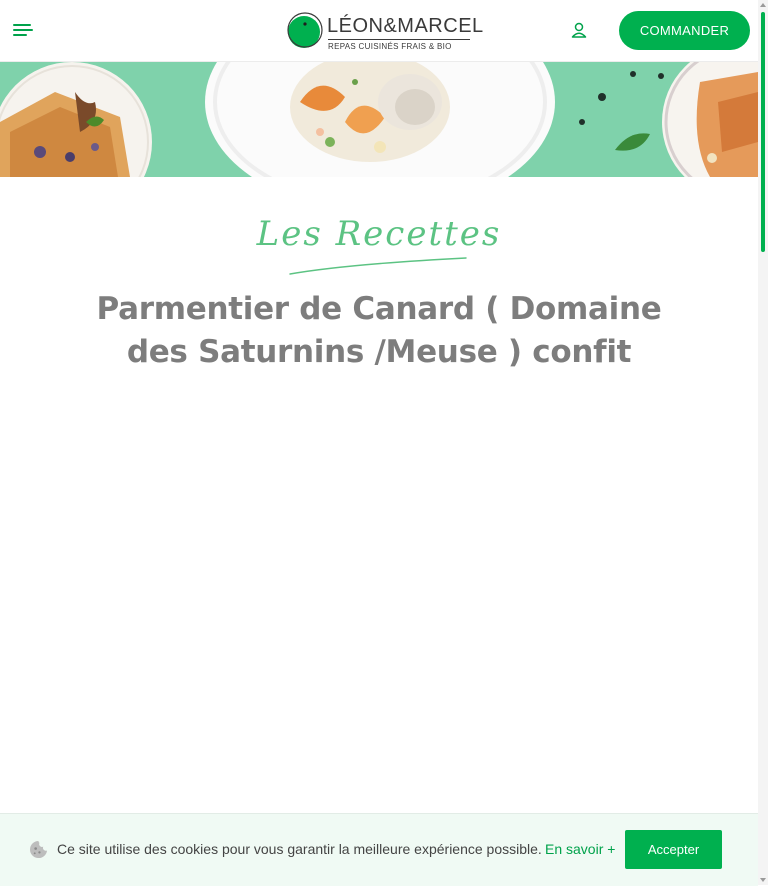 This screenshot has width=768, height=886. Describe the element at coordinates (684, 30) in the screenshot. I see `order-button: COMMANDER` at that location.